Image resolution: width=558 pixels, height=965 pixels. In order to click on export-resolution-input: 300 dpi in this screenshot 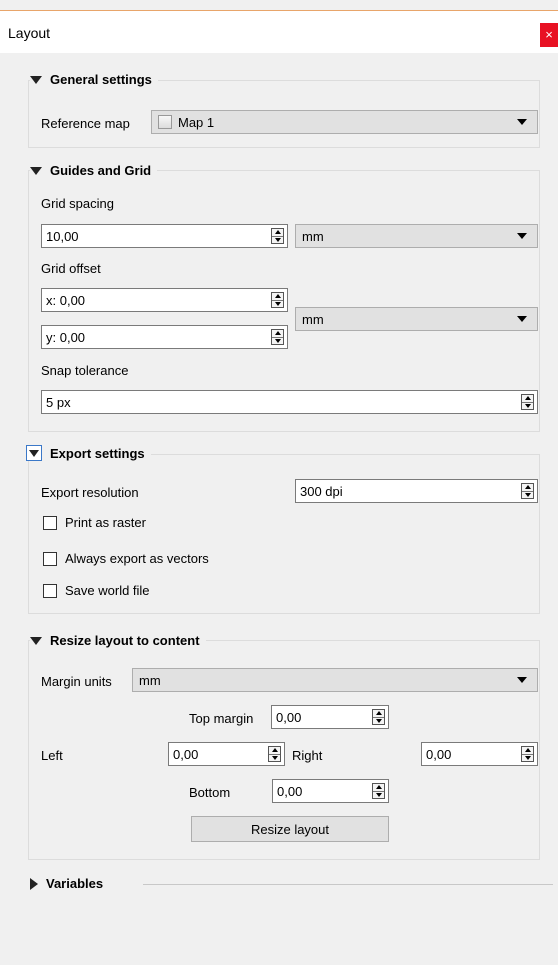, I will do `click(416, 491)`.